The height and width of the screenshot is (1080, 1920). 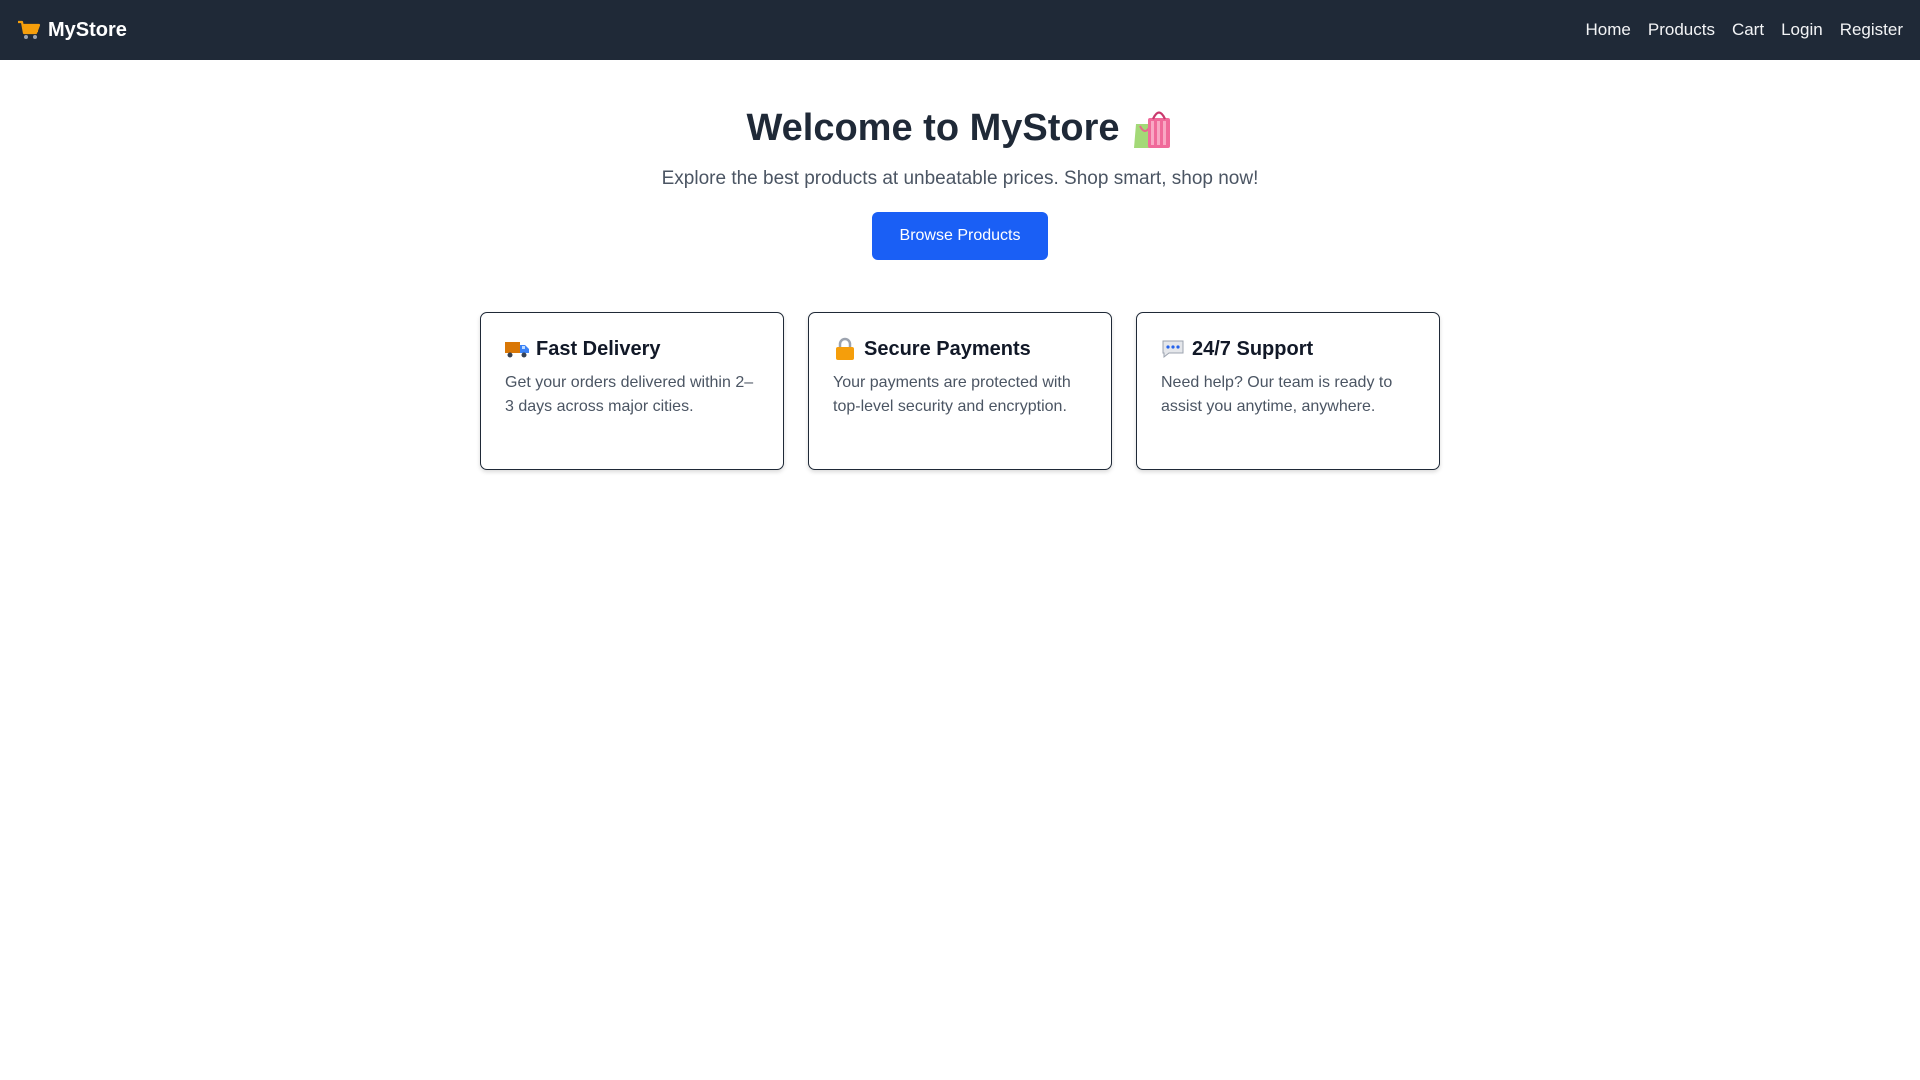 I want to click on hero-title: Welcome to MyStore, so click(x=959, y=129).